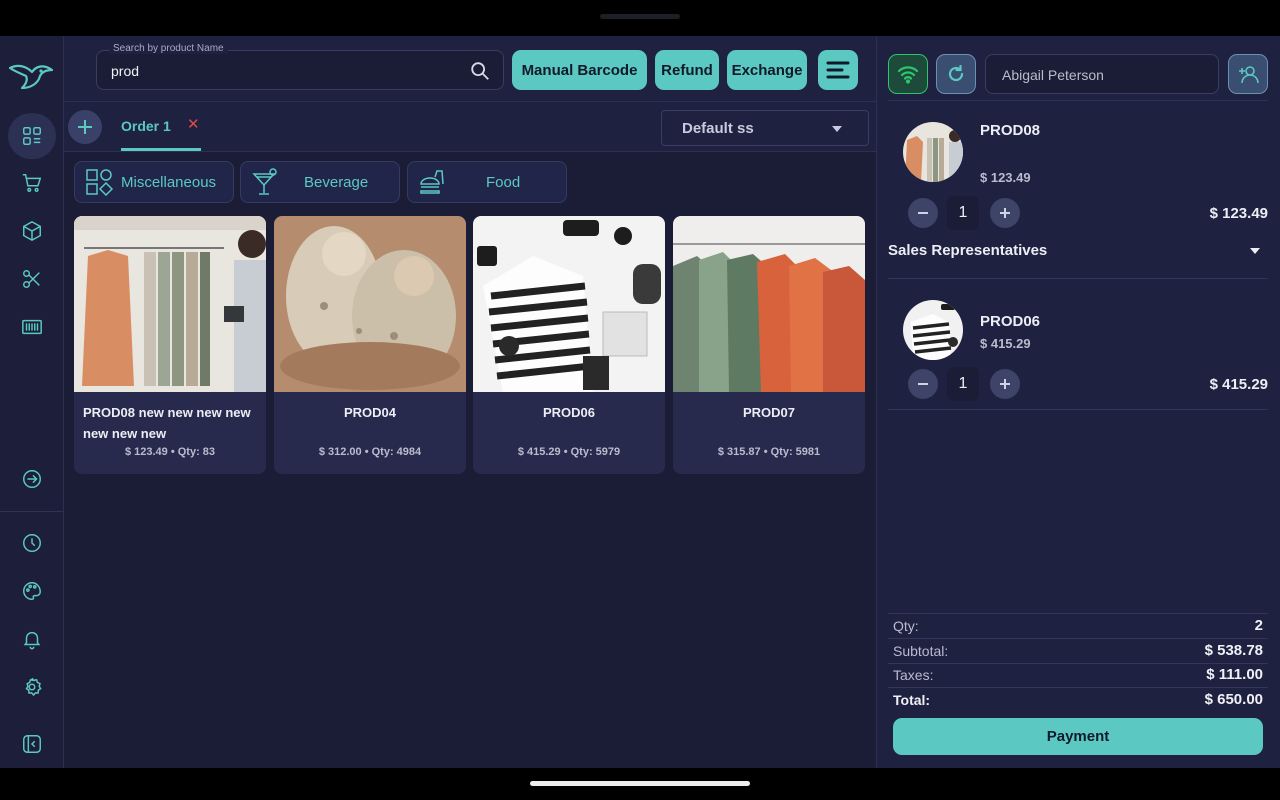 The image size is (1280, 800). Describe the element at coordinates (32, 511) in the screenshot. I see `sidebar-divider` at that location.